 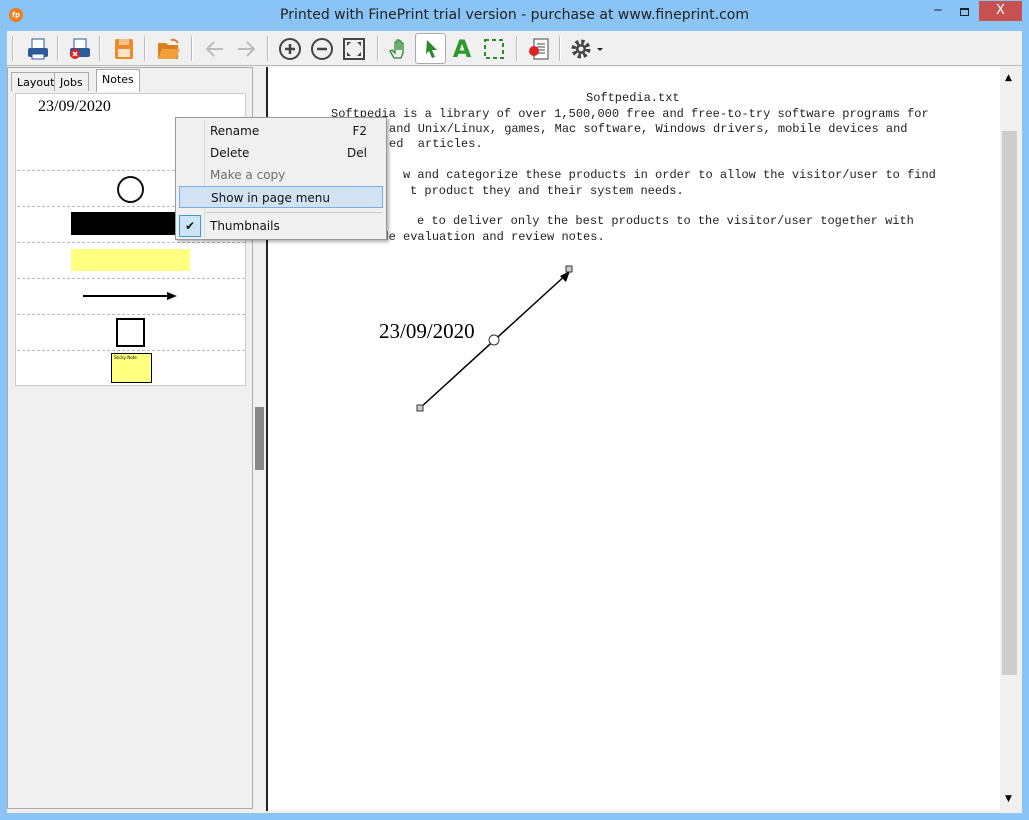 I want to click on cancel-print-button, so click(x=80, y=49).